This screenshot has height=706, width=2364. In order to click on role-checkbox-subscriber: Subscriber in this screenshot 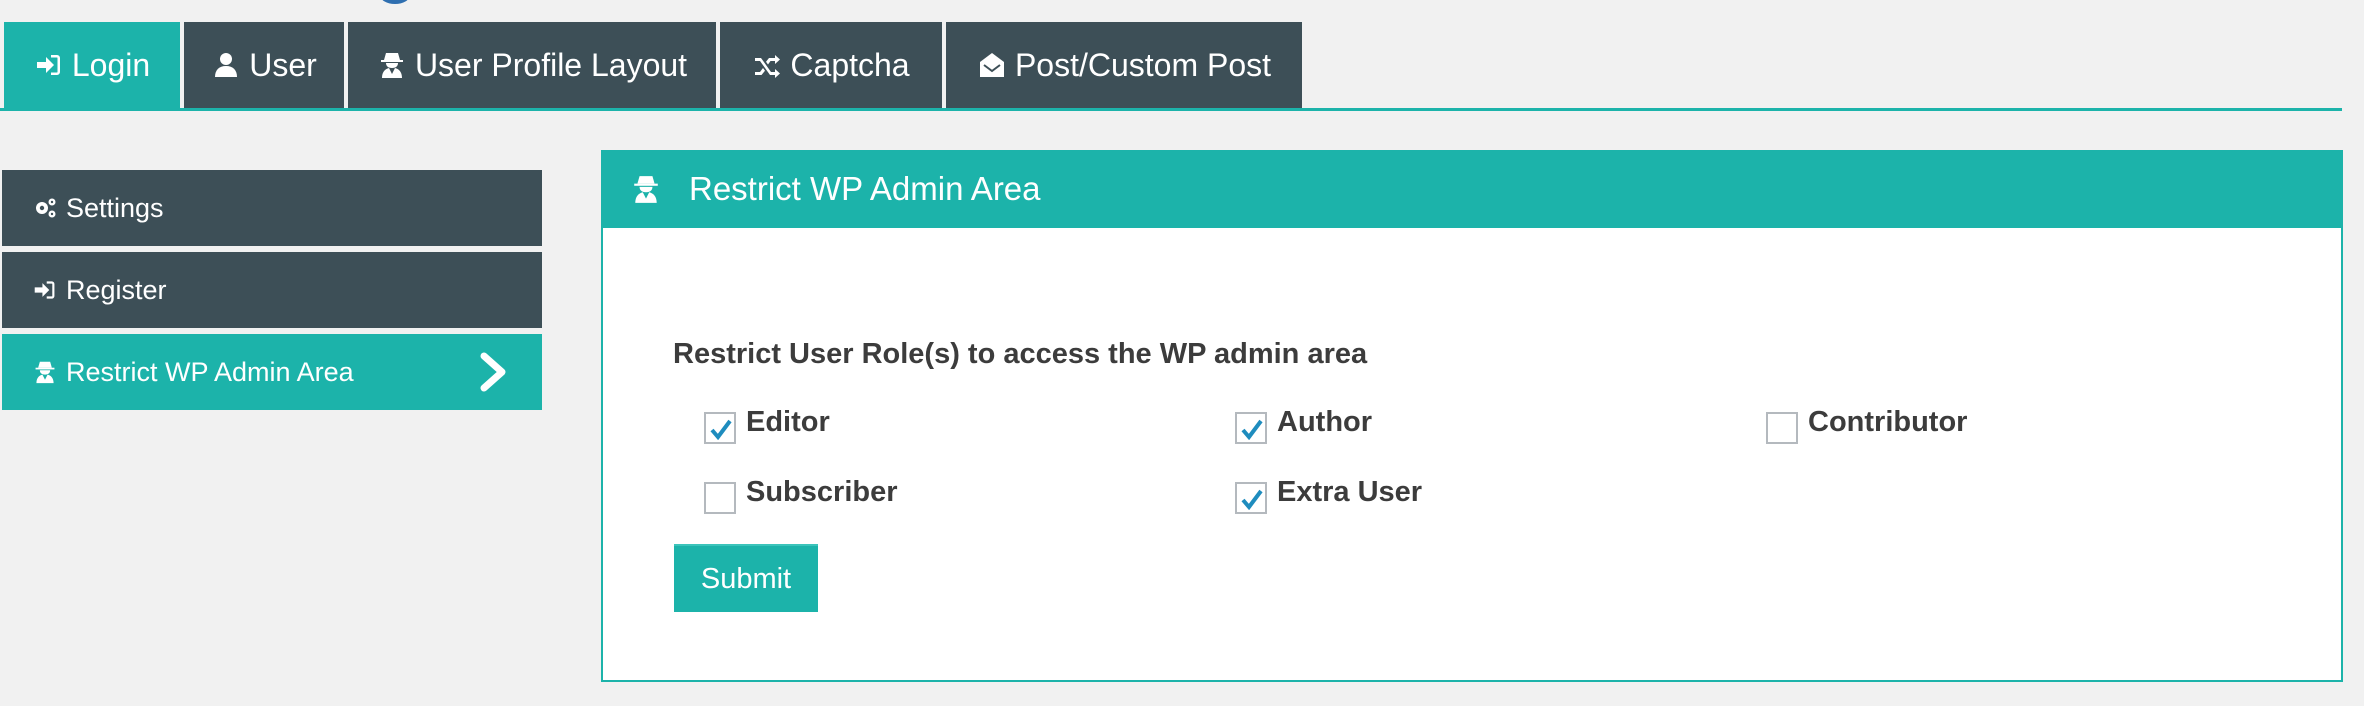, I will do `click(801, 495)`.